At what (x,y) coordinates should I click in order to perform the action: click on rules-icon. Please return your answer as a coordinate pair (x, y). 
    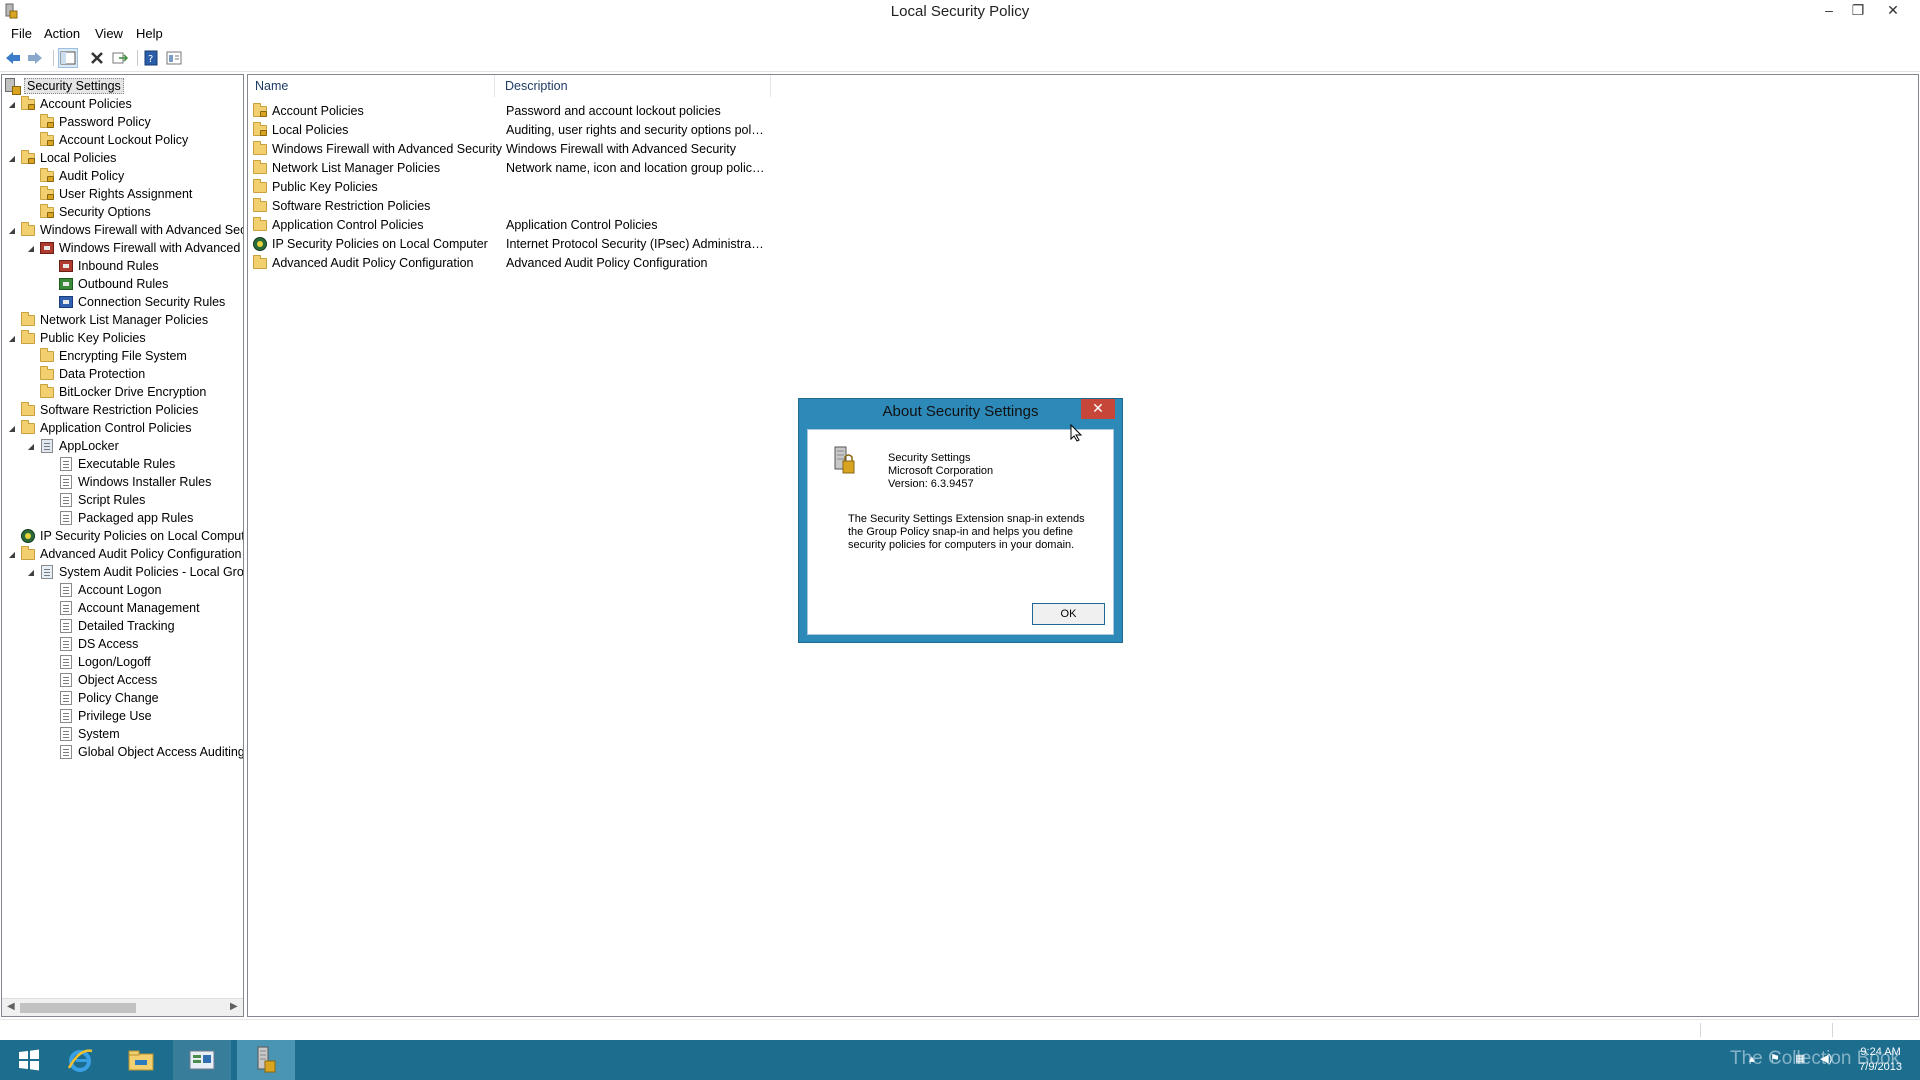
    Looking at the image, I should click on (66, 482).